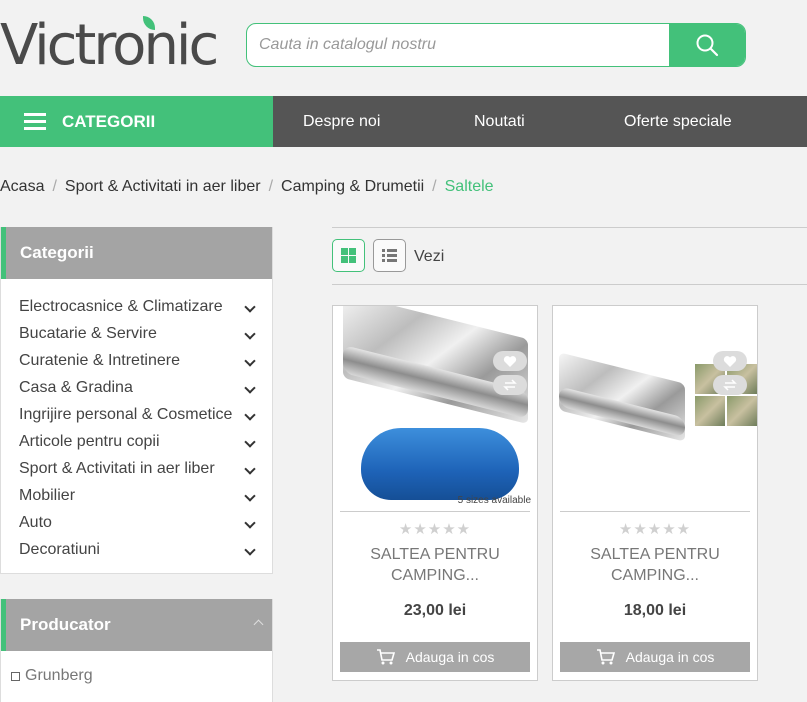 This screenshot has height=702, width=807. I want to click on category-item: Electrocasnice & Climatizare, so click(145, 306).